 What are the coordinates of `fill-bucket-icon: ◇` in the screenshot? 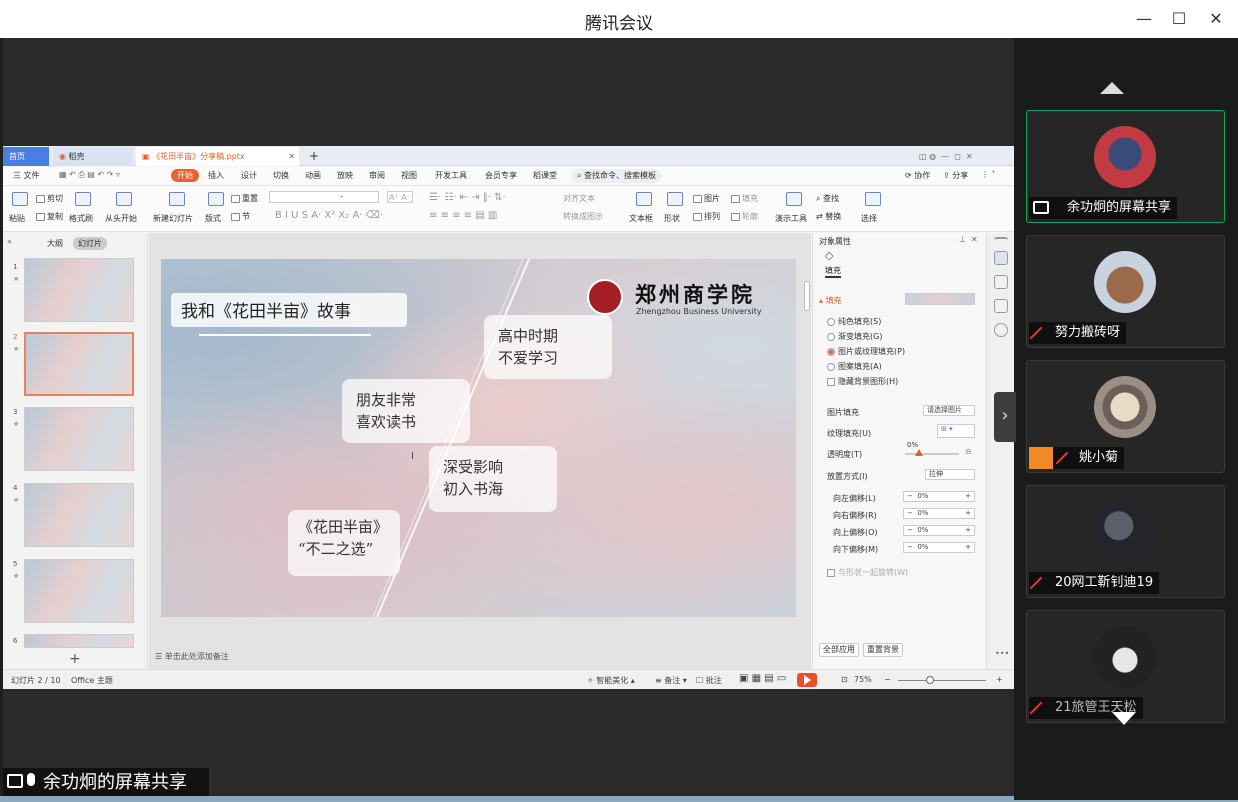 It's located at (829, 255).